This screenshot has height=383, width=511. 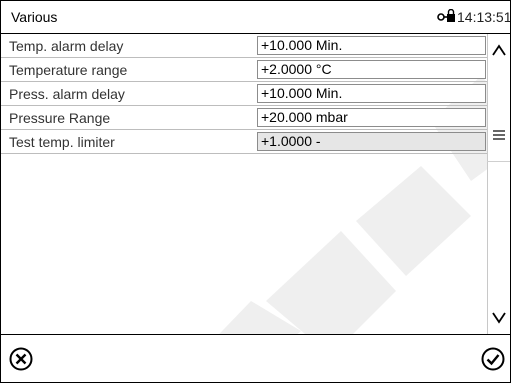 I want to click on param-row-test-temp-limiter: Test temp. limiter +1.0000 -, so click(x=244, y=142).